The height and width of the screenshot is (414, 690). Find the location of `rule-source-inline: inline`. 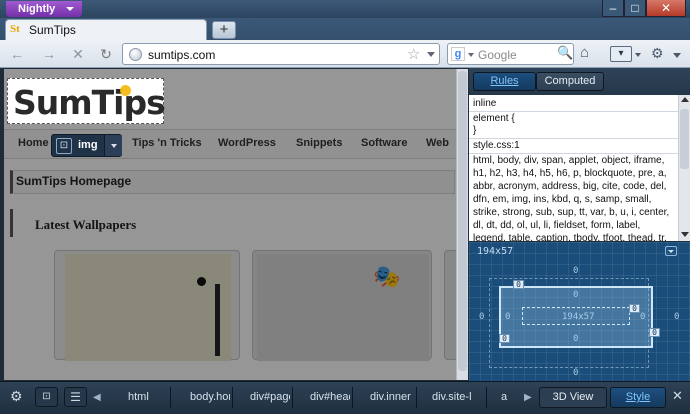

rule-source-inline: inline is located at coordinates (484, 103).